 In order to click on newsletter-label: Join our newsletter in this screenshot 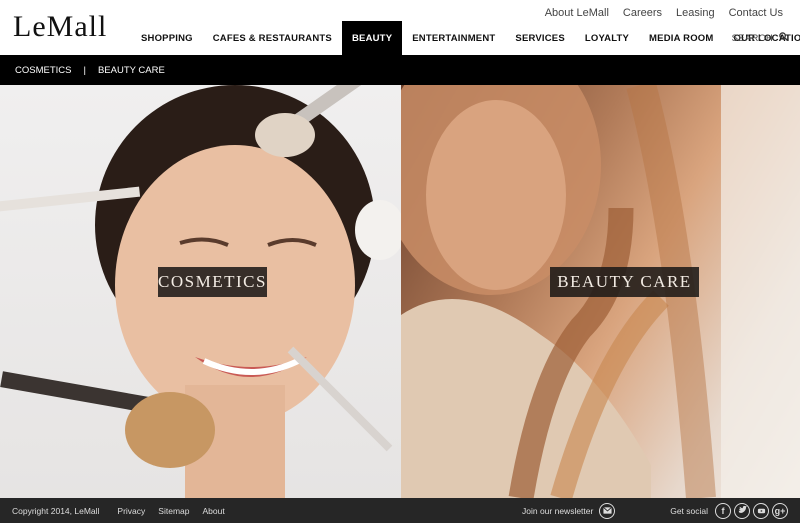, I will do `click(558, 510)`.